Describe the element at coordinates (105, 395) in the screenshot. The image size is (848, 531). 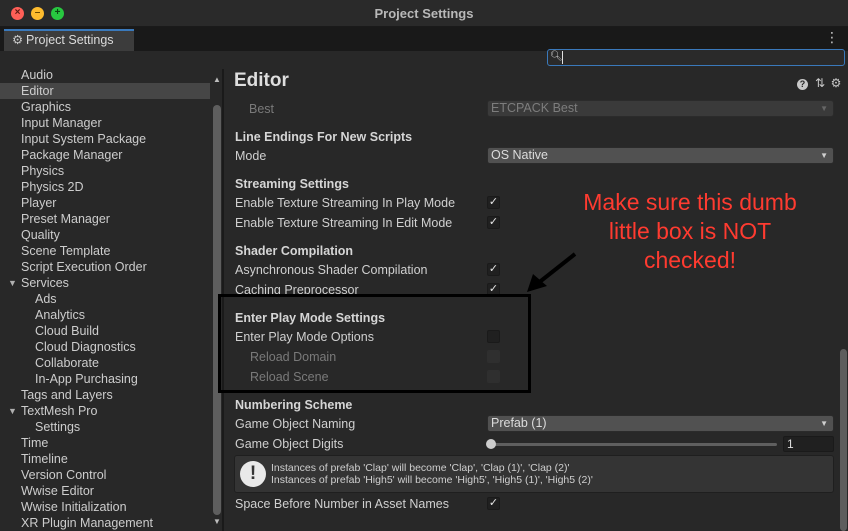
I see `sidebar-item-tags-and-layers: Tags and Layers` at that location.